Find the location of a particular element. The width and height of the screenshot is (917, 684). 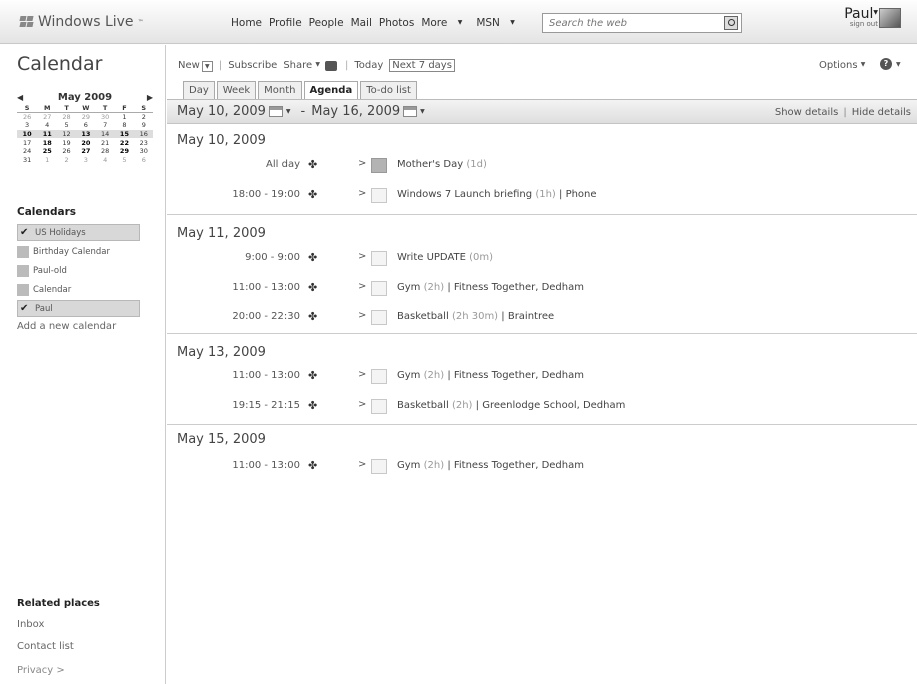

range-end-date: May 16, 2009 is located at coordinates (355, 111).